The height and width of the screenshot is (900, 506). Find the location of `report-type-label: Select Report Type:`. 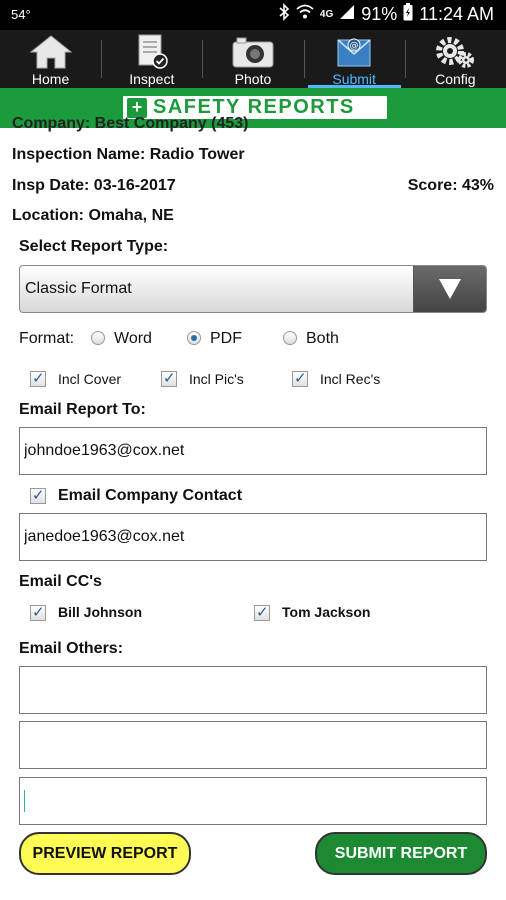

report-type-label: Select Report Type: is located at coordinates (94, 246).